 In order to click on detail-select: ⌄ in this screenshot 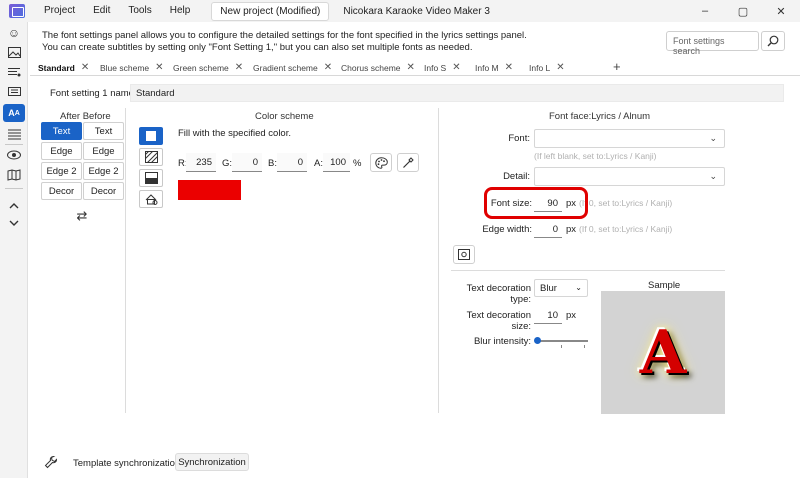, I will do `click(629, 176)`.